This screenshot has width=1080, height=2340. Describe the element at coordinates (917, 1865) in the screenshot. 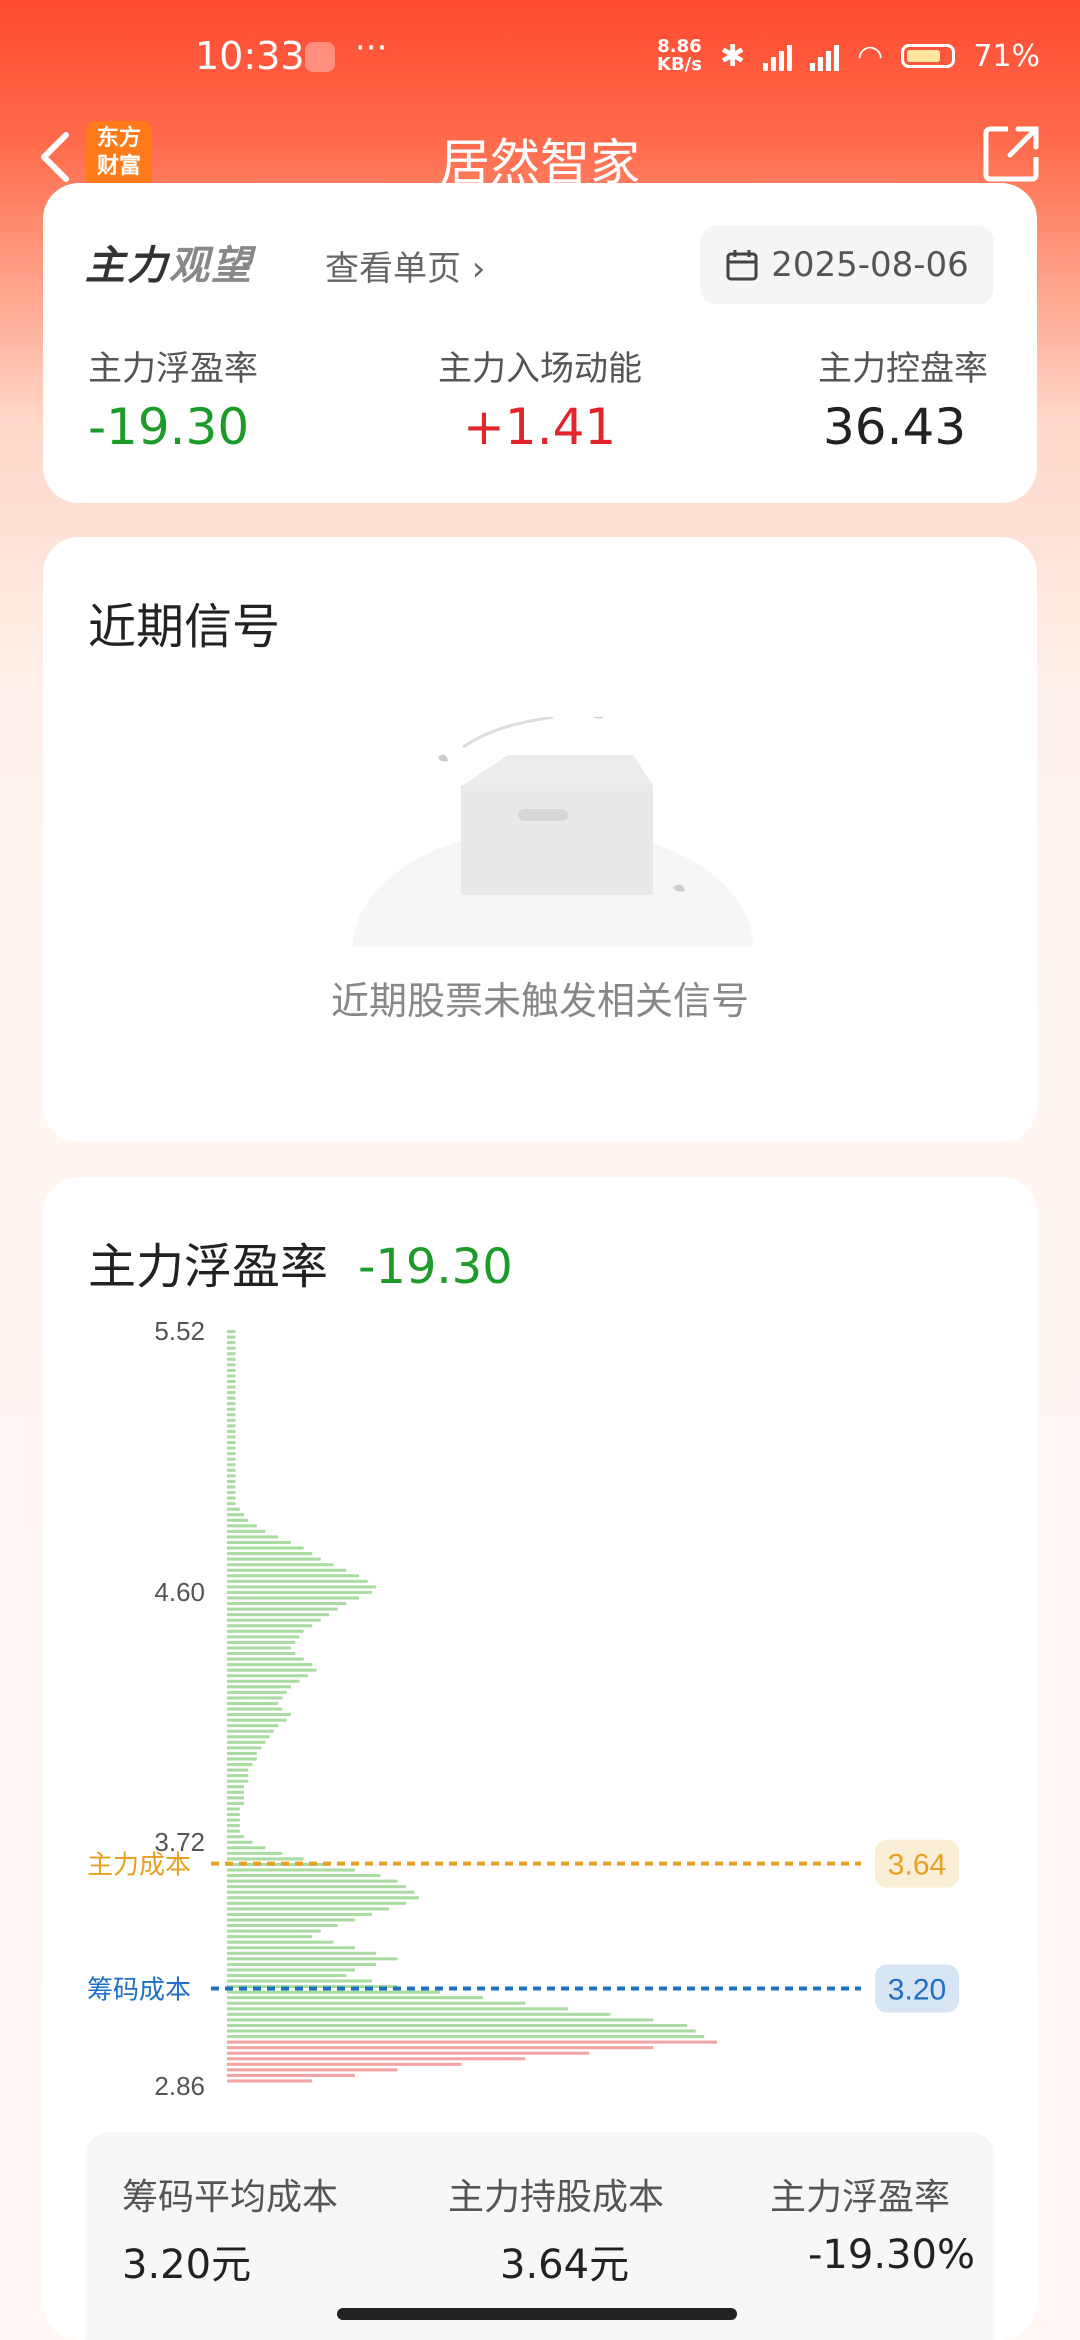

I see `reference-value-label: 3.64` at that location.